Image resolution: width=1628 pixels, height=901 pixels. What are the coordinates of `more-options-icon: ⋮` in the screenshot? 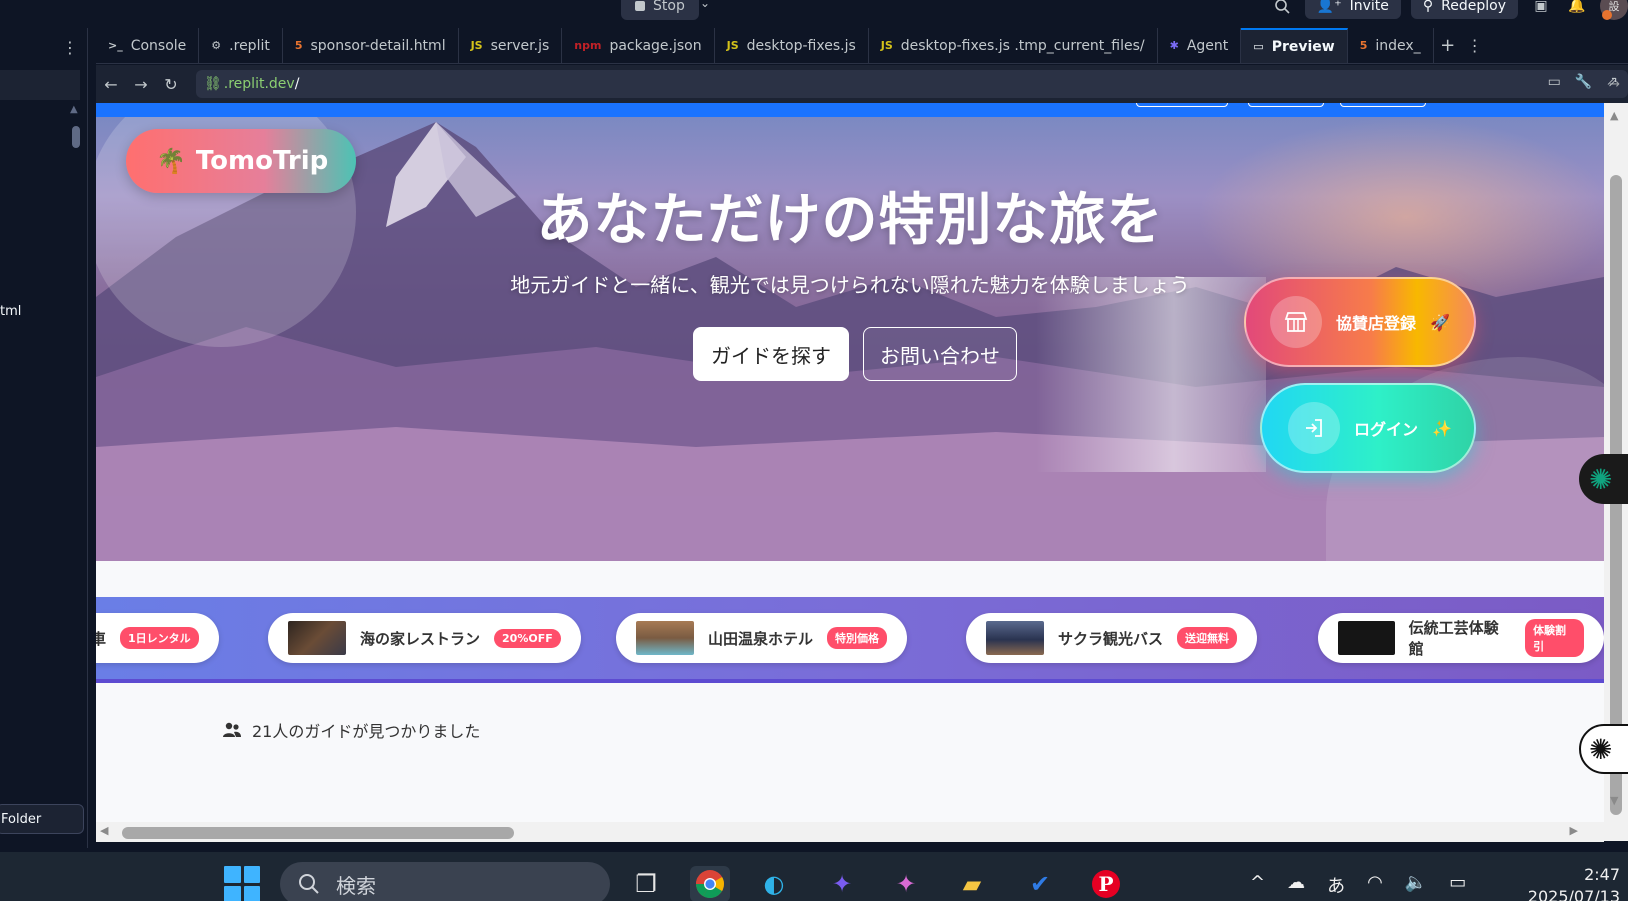 It's located at (70, 47).